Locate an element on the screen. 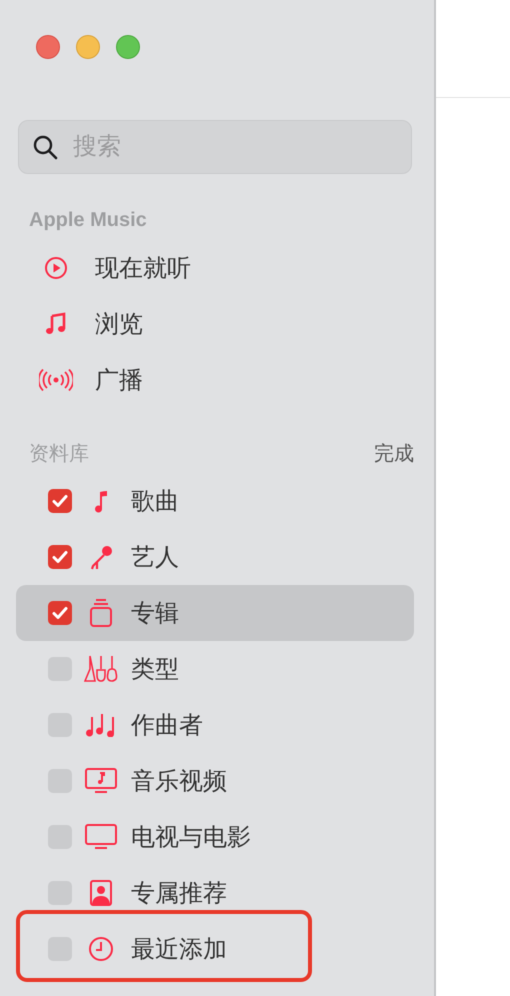  section-heading: 资料库 is located at coordinates (59, 454).